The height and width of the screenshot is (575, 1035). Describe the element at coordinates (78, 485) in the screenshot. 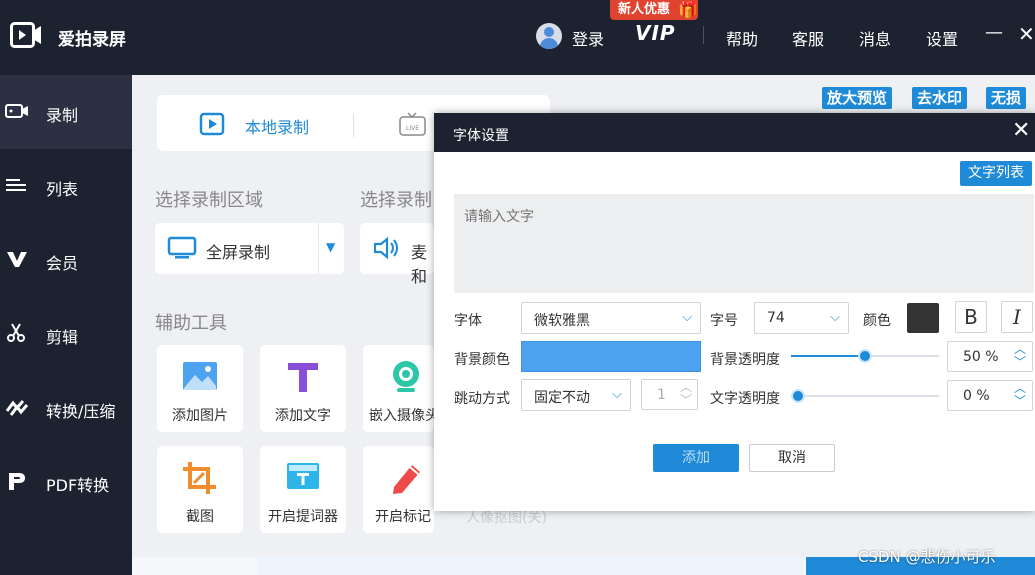

I see `sidebar-item-label: PDF转换` at that location.